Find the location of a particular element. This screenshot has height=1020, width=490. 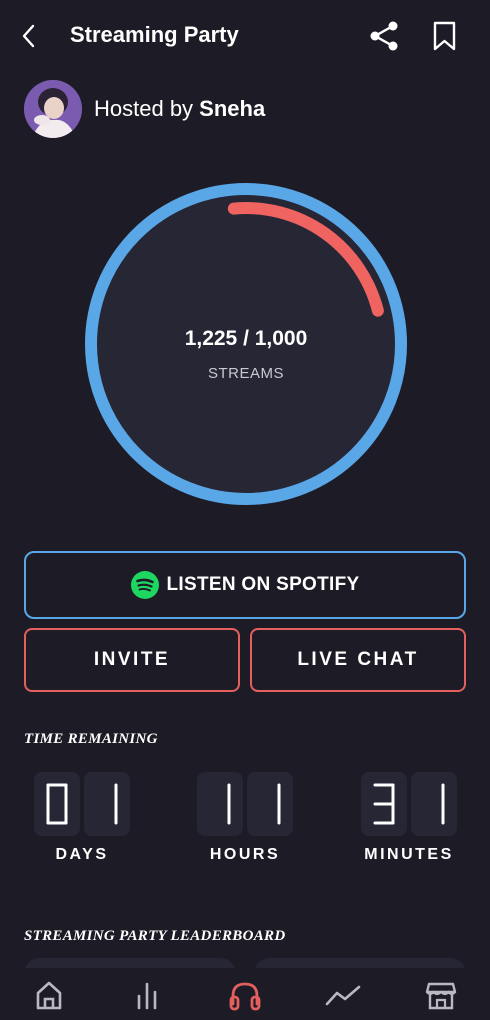

host-name: Sneha is located at coordinates (232, 108).